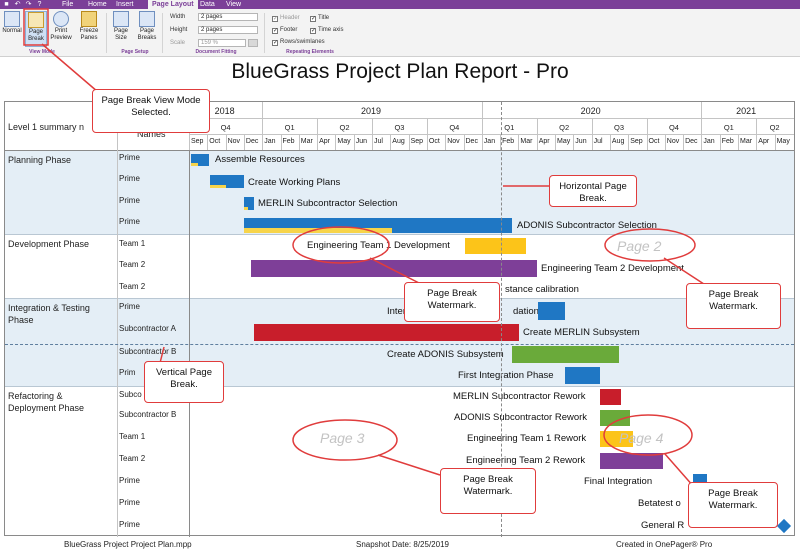 This screenshot has height=553, width=800. Describe the element at coordinates (135, 52) in the screenshot. I see `page-setup-group-title: Page Setup` at that location.